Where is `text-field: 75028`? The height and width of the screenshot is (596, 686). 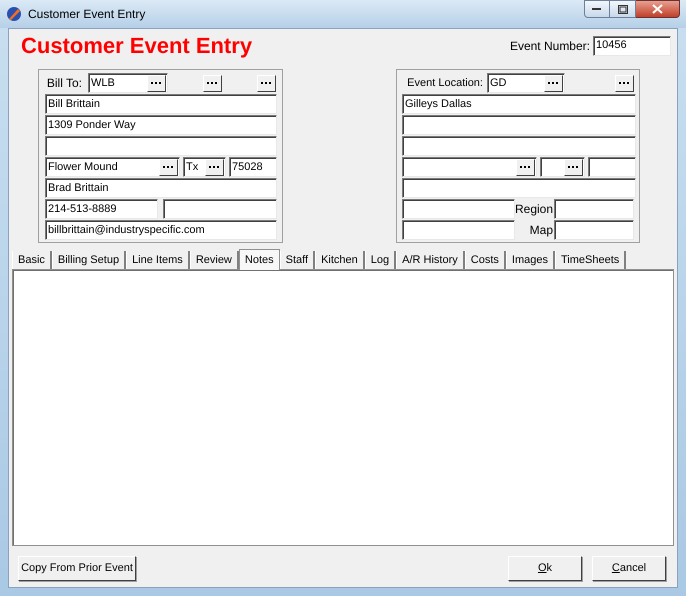 text-field: 75028 is located at coordinates (253, 167).